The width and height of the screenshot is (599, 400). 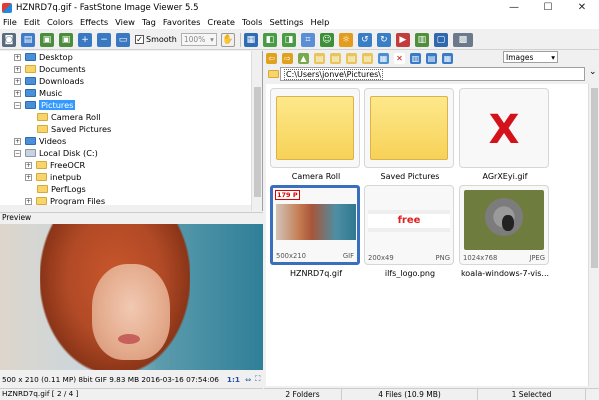 What do you see at coordinates (320, 22) in the screenshot?
I see `menu-help: Help` at bounding box center [320, 22].